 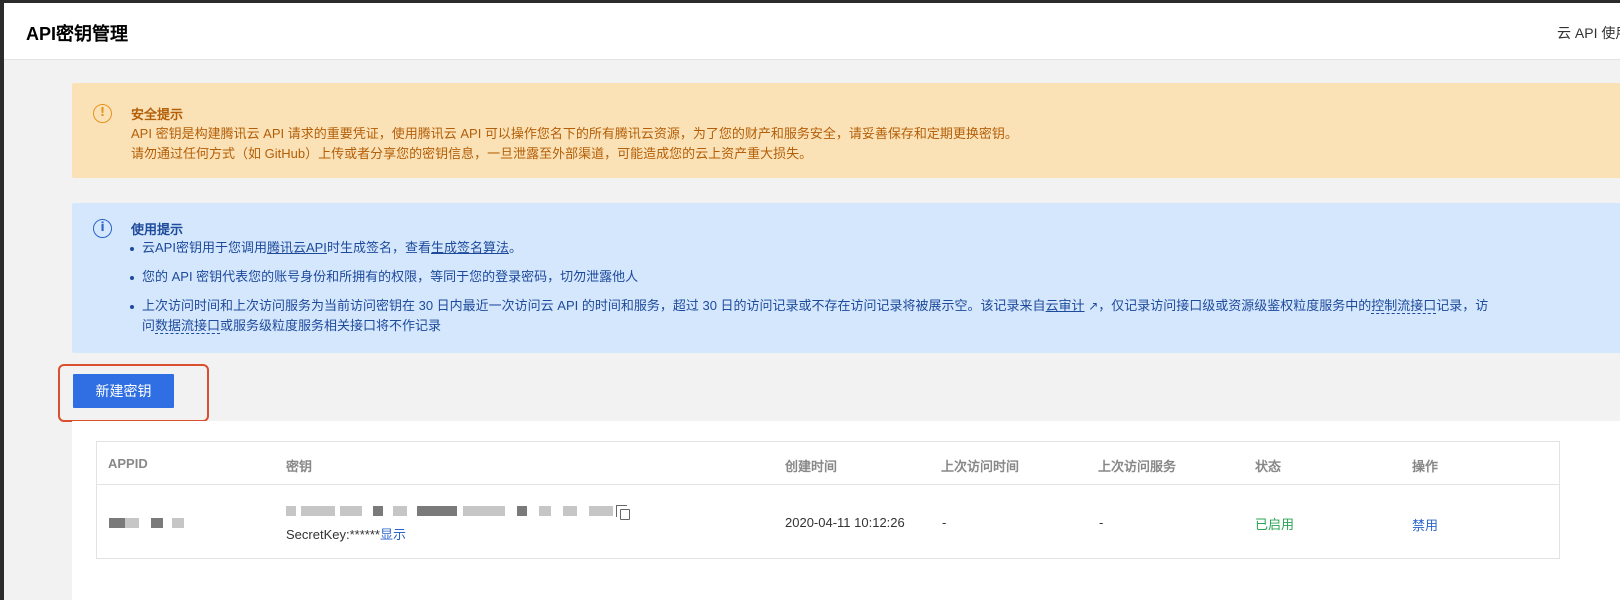 What do you see at coordinates (842, 248) in the screenshot?
I see `usage-item-1: 云API密钥用于您调用腾讯云API时生成签名，查看生成签名算法。` at bounding box center [842, 248].